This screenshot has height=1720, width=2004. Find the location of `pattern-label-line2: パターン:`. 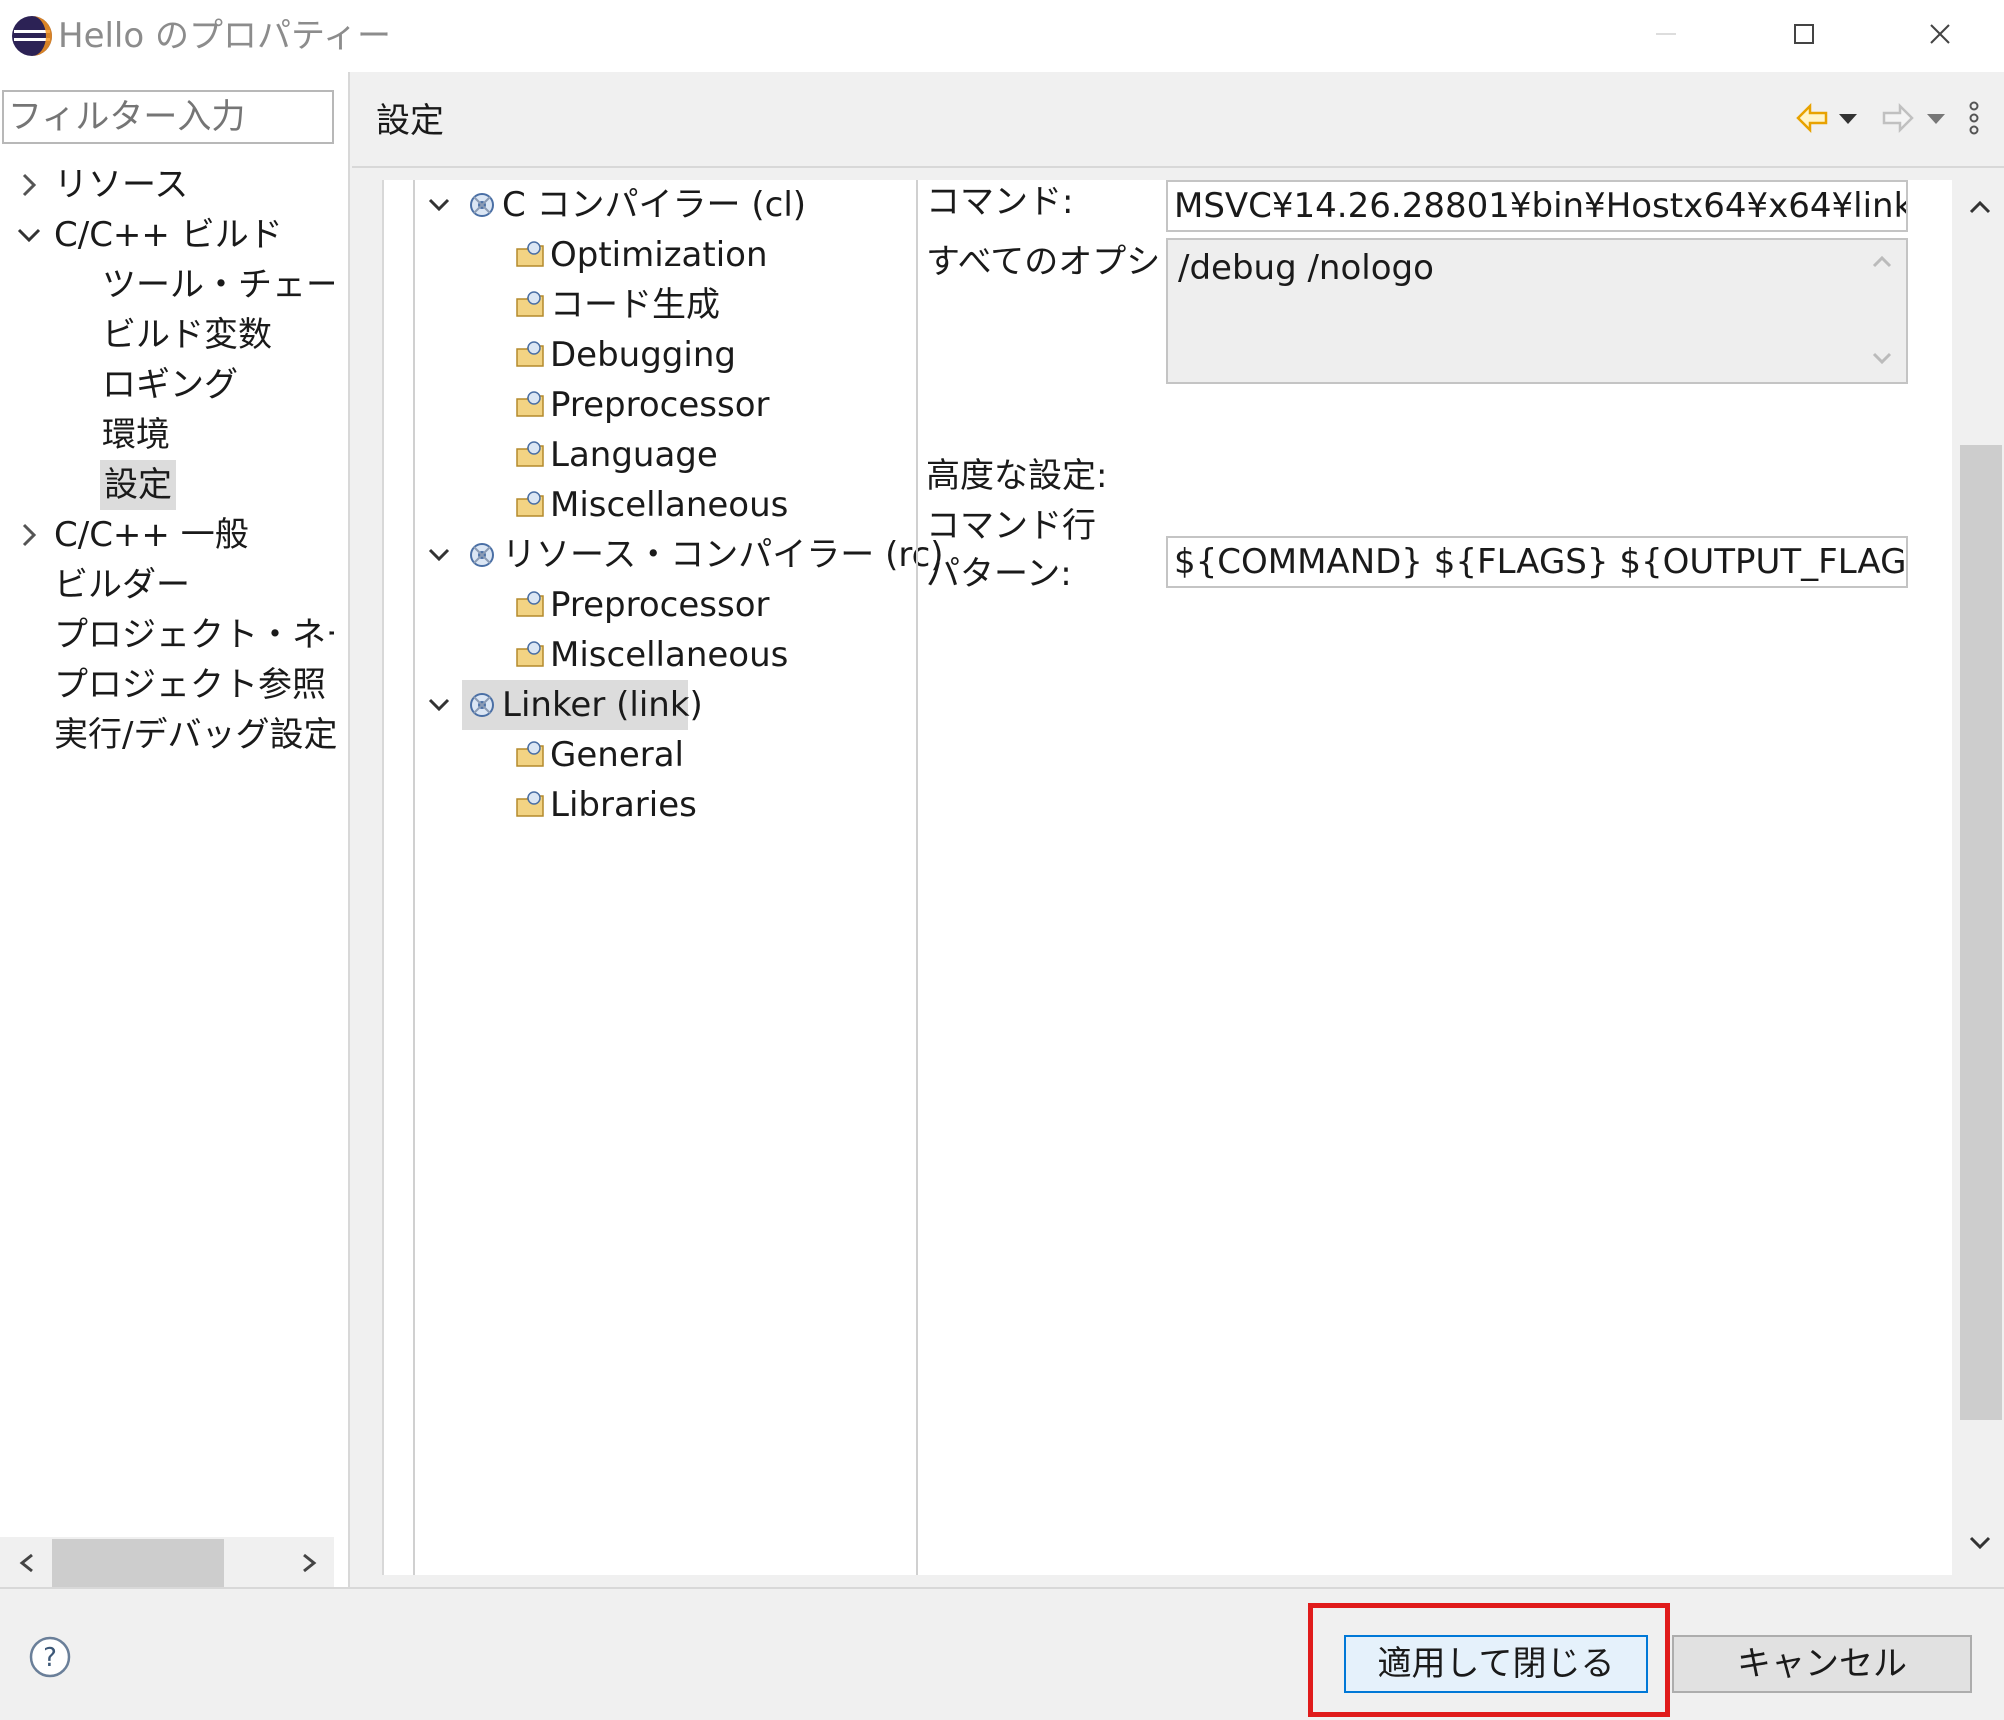

pattern-label-line2: パターン: is located at coordinates (999, 574).